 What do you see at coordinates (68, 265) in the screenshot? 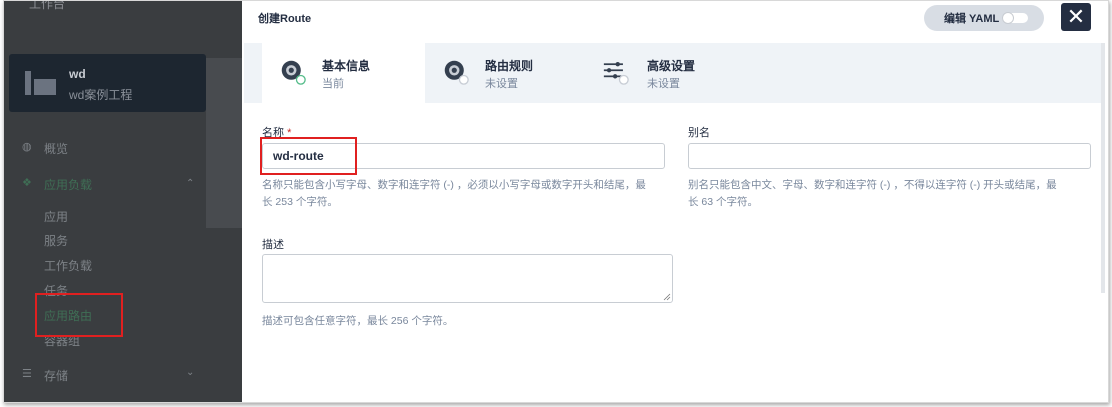
I see `subnav-workloads: 工作负载` at bounding box center [68, 265].